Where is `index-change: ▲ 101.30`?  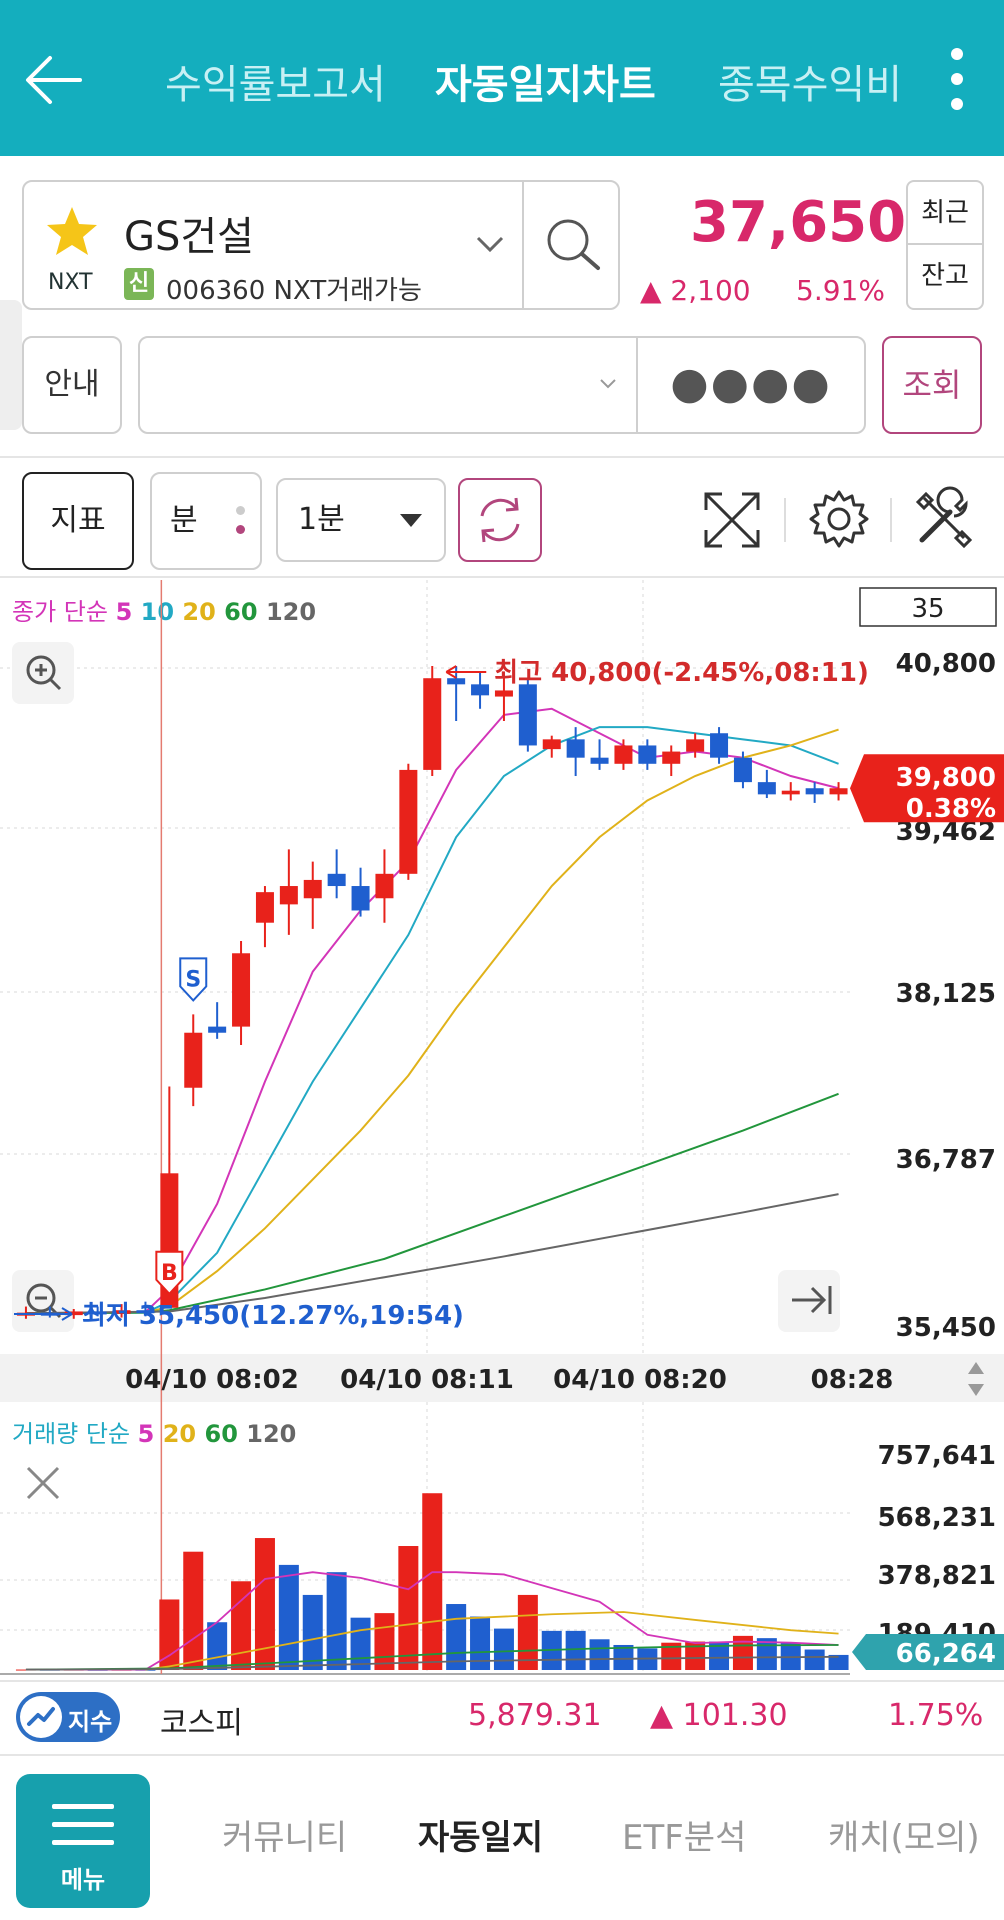
index-change: ▲ 101.30 is located at coordinates (719, 1715).